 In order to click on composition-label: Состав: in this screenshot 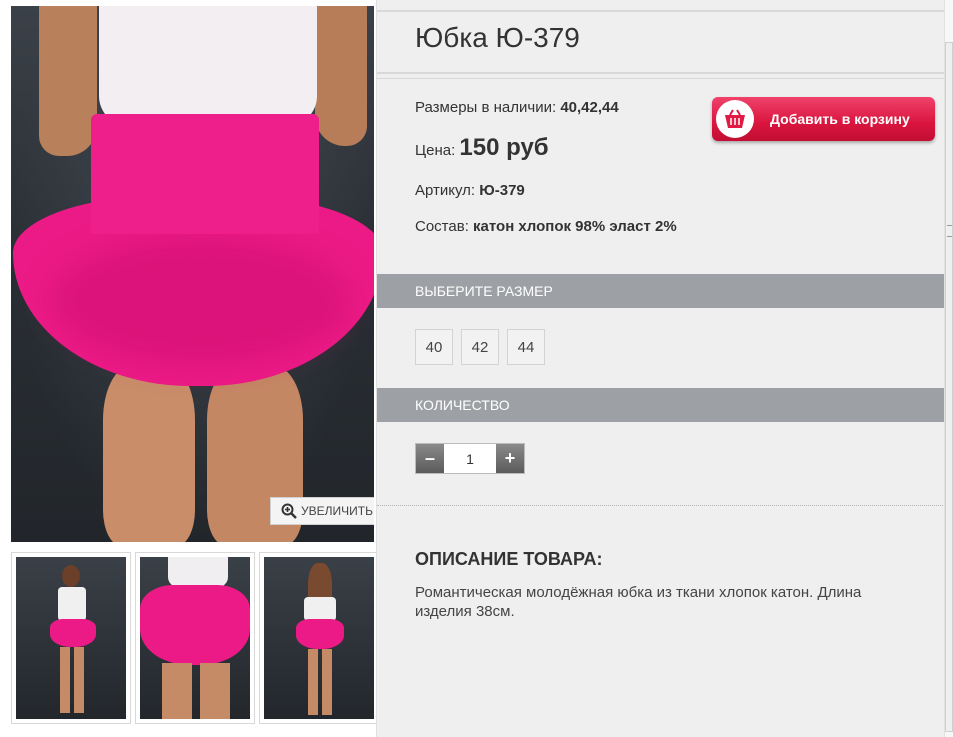, I will do `click(442, 226)`.